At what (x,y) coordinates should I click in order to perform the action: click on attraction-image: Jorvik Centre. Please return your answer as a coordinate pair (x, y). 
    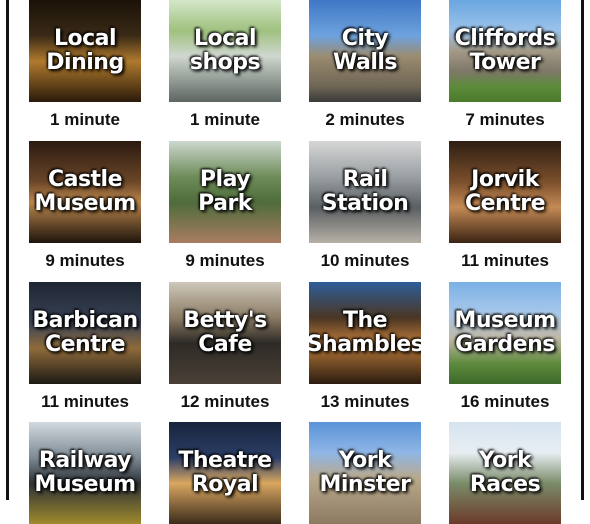
    Looking at the image, I should click on (505, 192).